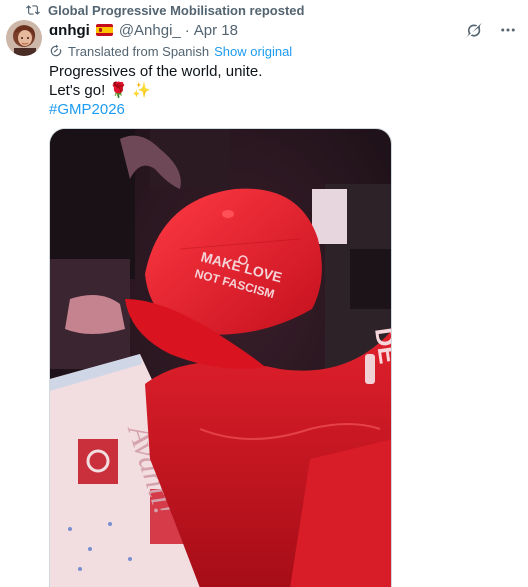  What do you see at coordinates (56, 50) in the screenshot?
I see `translate-icon` at bounding box center [56, 50].